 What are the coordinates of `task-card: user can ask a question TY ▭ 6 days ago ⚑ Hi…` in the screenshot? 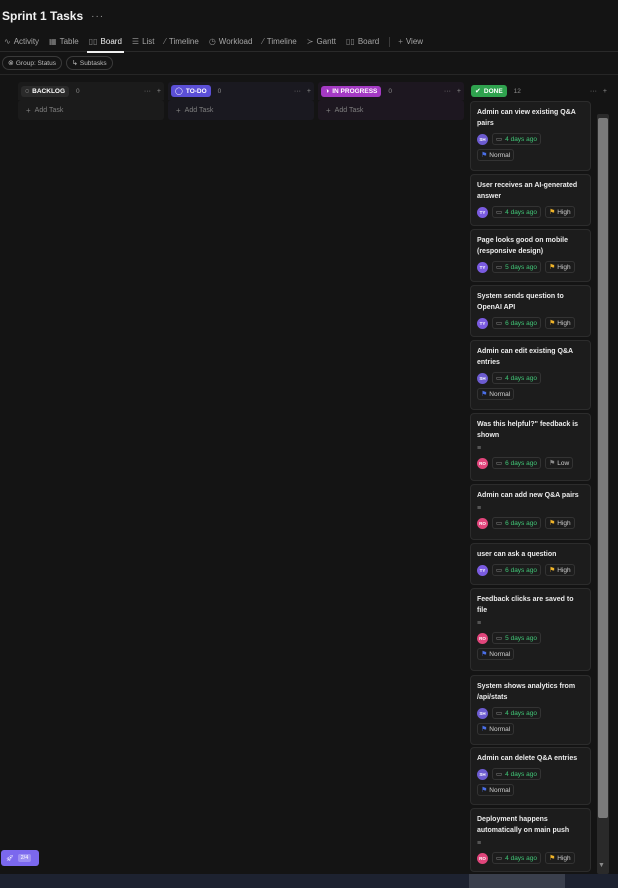 It's located at (530, 564).